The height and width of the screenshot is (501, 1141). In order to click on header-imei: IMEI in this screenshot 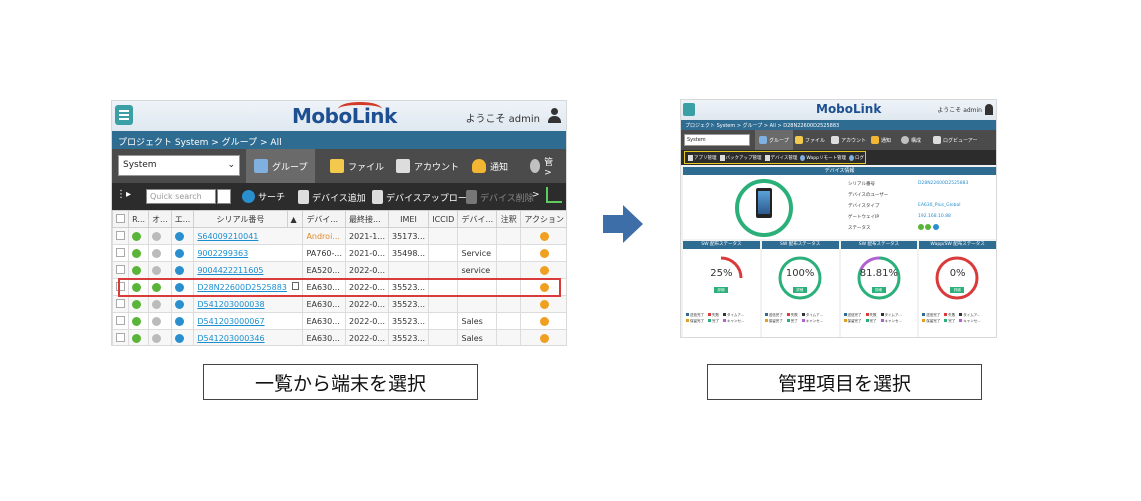, I will do `click(408, 219)`.